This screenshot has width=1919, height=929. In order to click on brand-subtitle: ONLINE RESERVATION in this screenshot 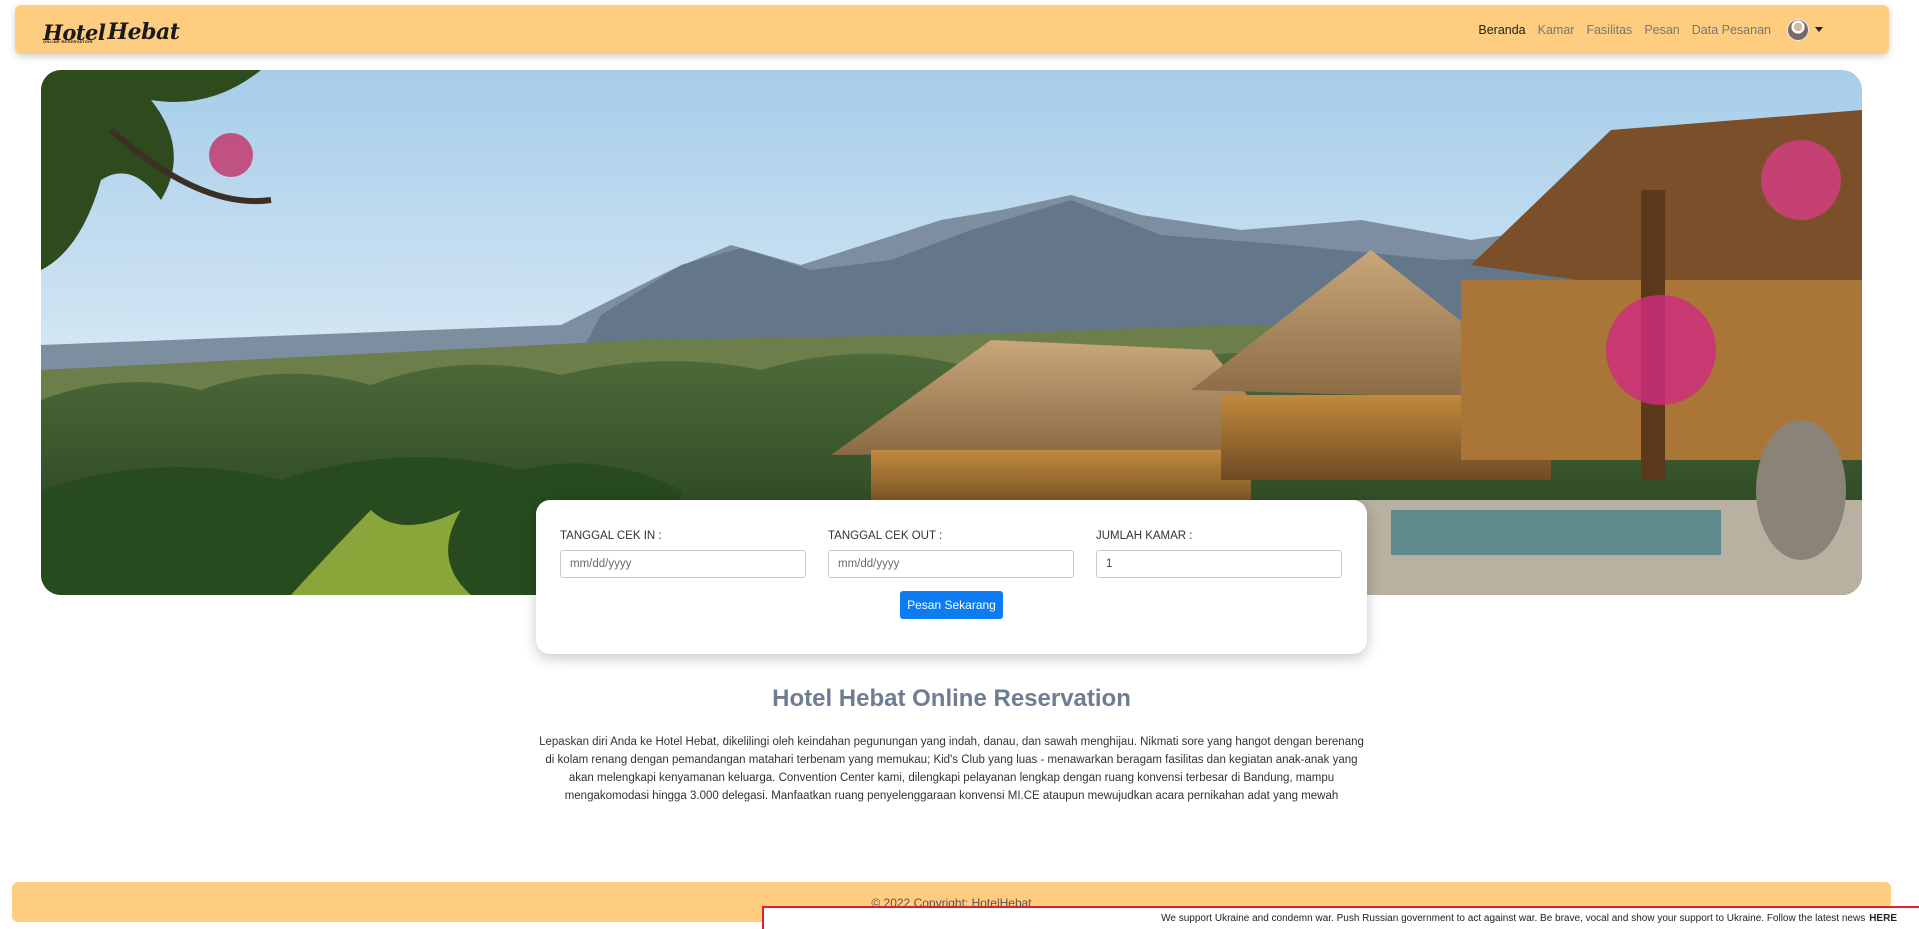, I will do `click(68, 41)`.